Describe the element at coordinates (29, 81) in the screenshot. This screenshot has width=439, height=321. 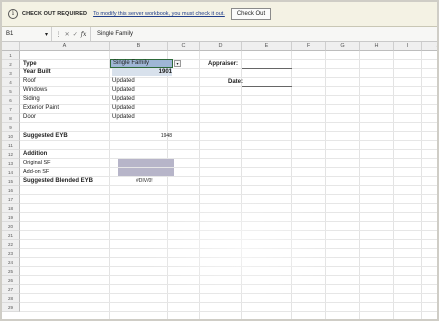
I see `cell-a3: Roof` at that location.